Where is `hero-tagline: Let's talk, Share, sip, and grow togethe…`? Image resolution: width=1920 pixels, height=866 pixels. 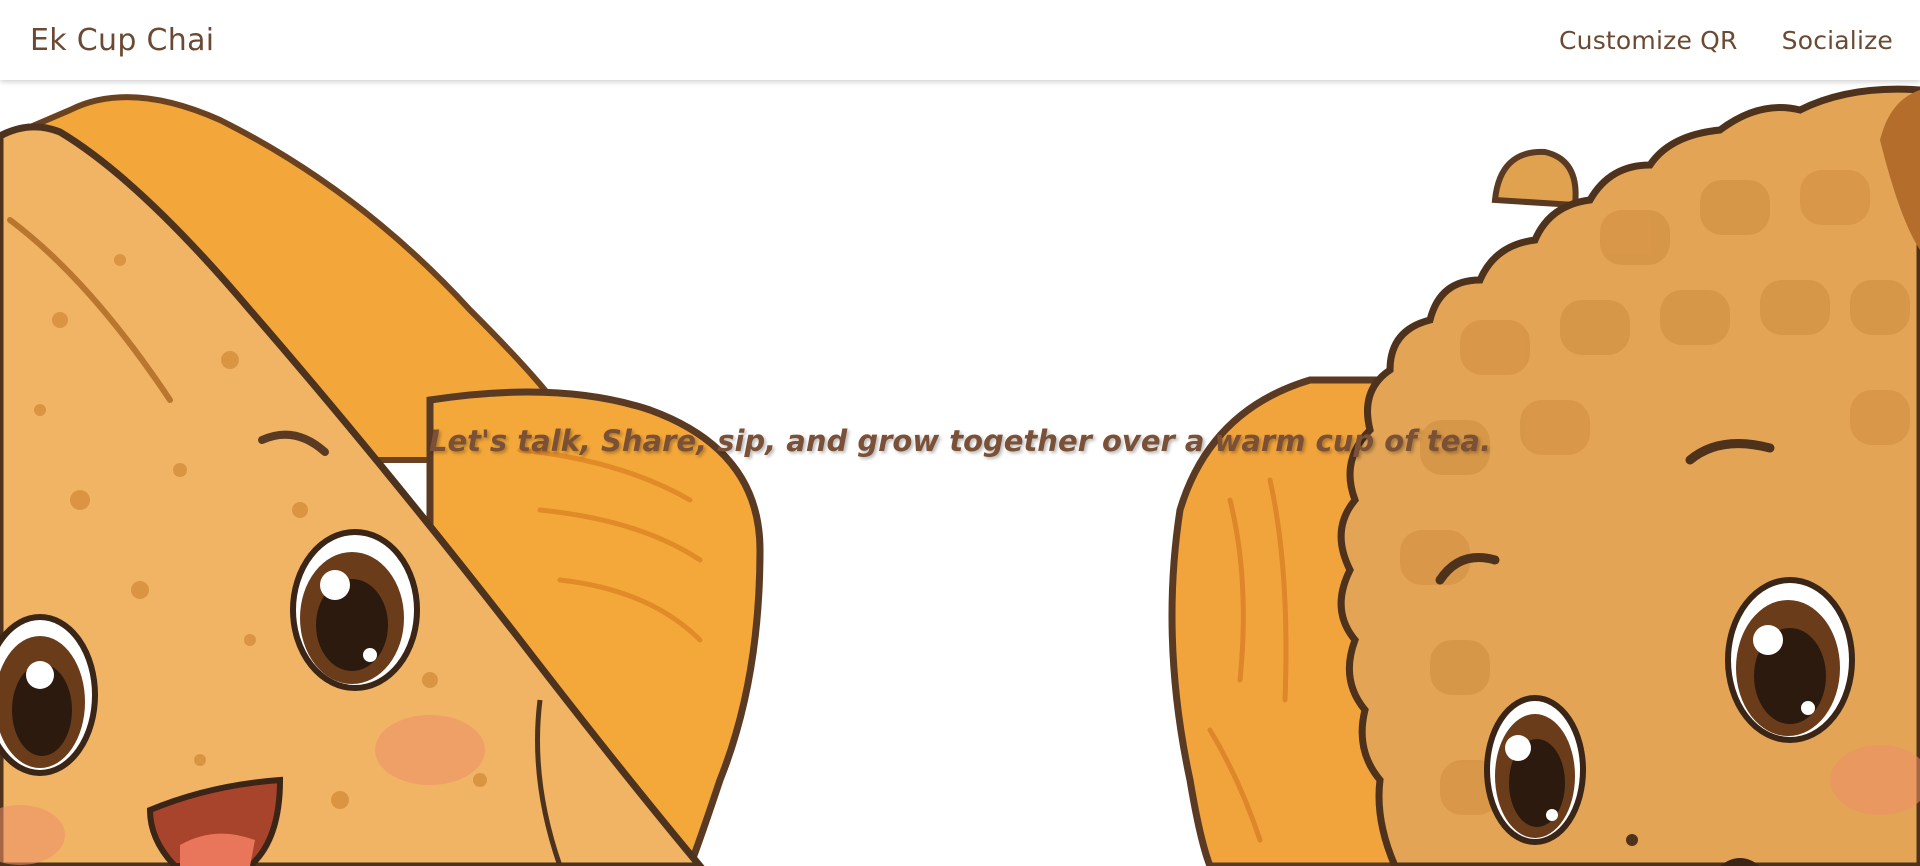 hero-tagline: Let's talk, Share, sip, and grow togethe… is located at coordinates (960, 441).